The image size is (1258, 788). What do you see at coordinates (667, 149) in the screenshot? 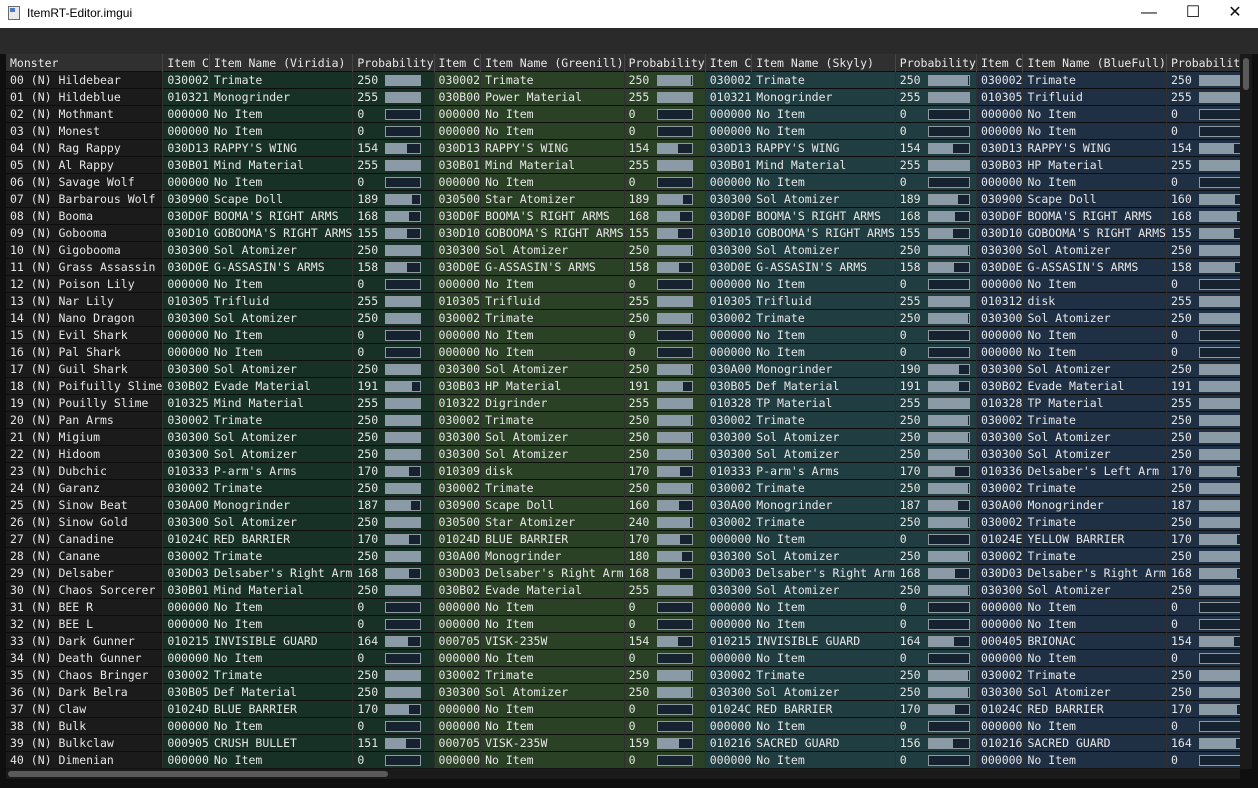
I see `probability-slider: 154` at bounding box center [667, 149].